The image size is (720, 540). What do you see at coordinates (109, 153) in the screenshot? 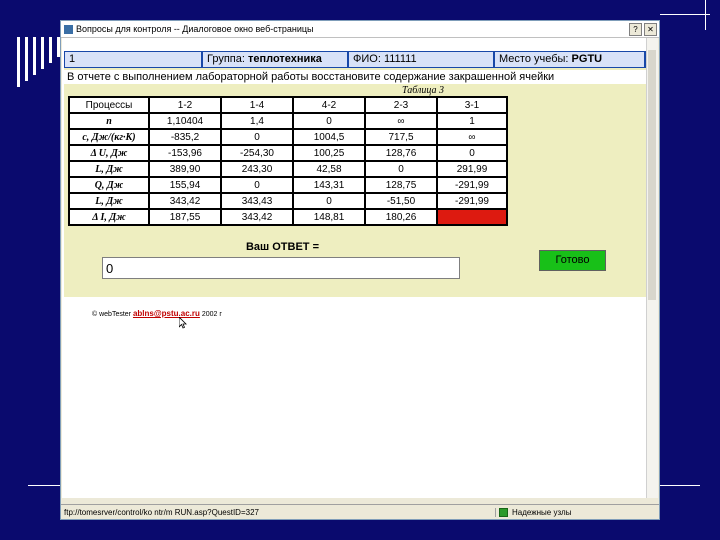
I see `row-label: Δ U, Дж` at bounding box center [109, 153].